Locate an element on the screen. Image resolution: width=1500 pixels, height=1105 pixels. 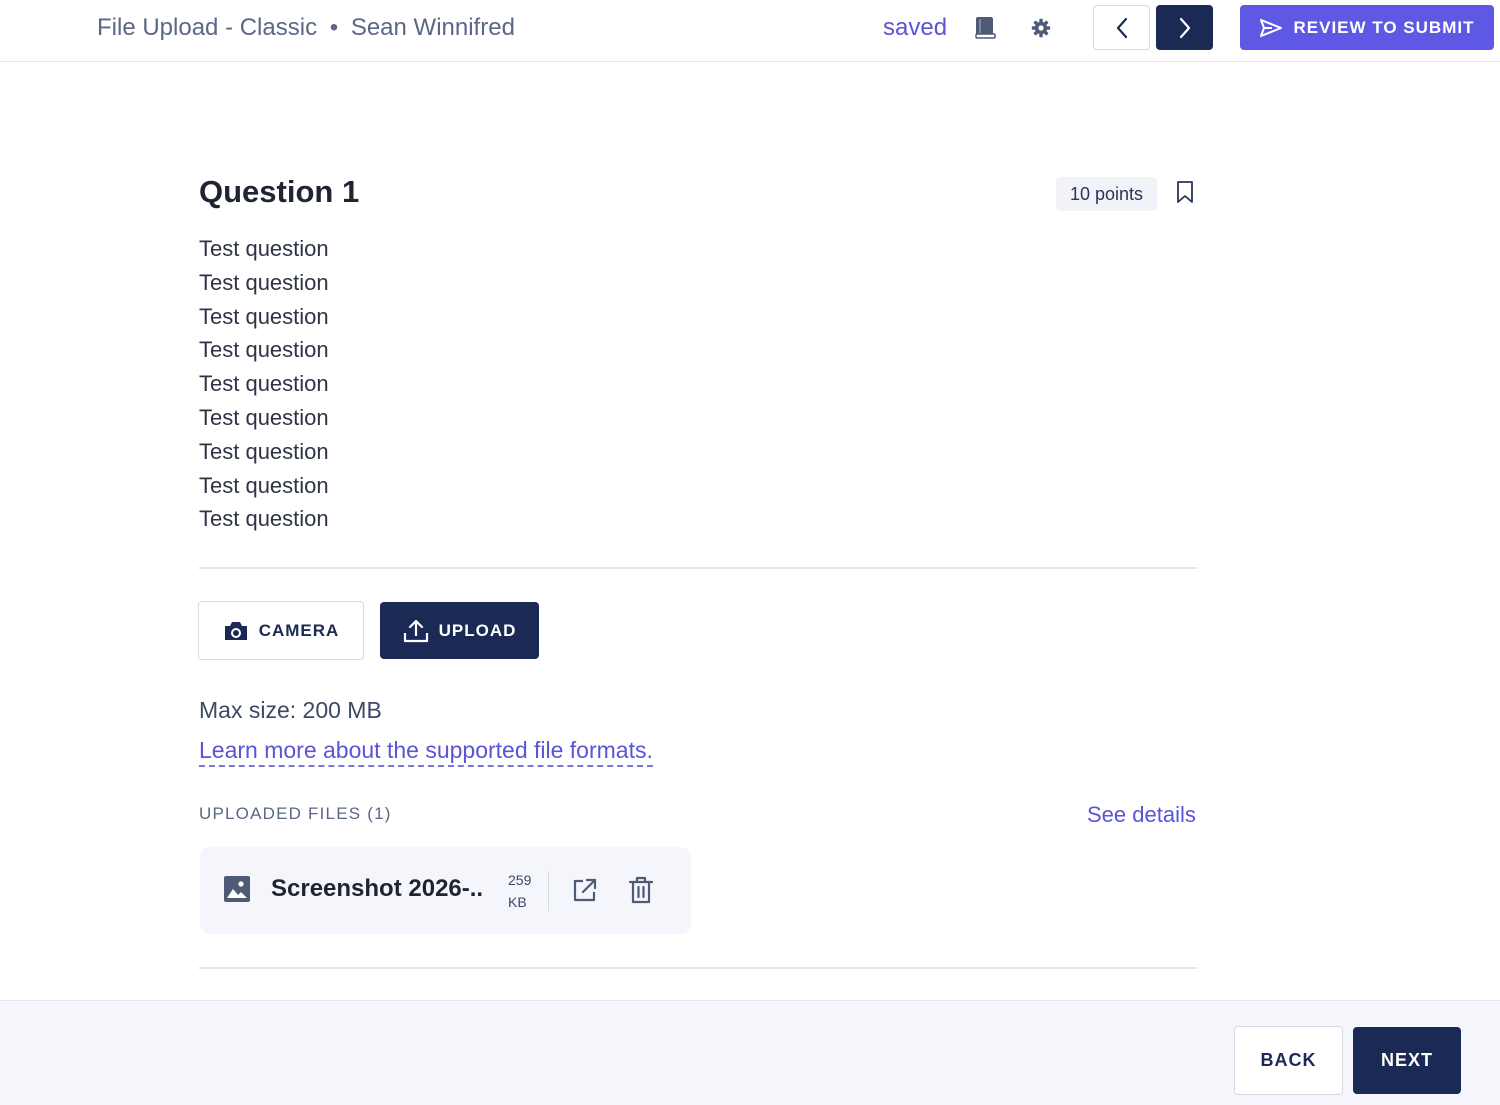
save-status: saved is located at coordinates (915, 27).